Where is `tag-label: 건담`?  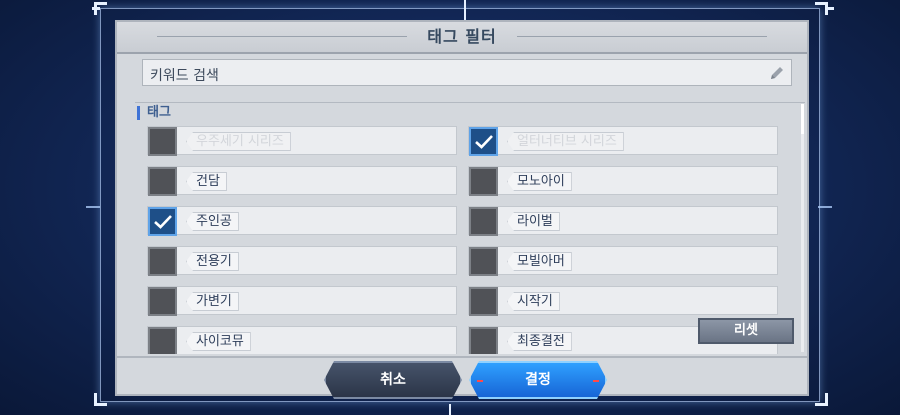
tag-label: 건담 is located at coordinates (206, 181).